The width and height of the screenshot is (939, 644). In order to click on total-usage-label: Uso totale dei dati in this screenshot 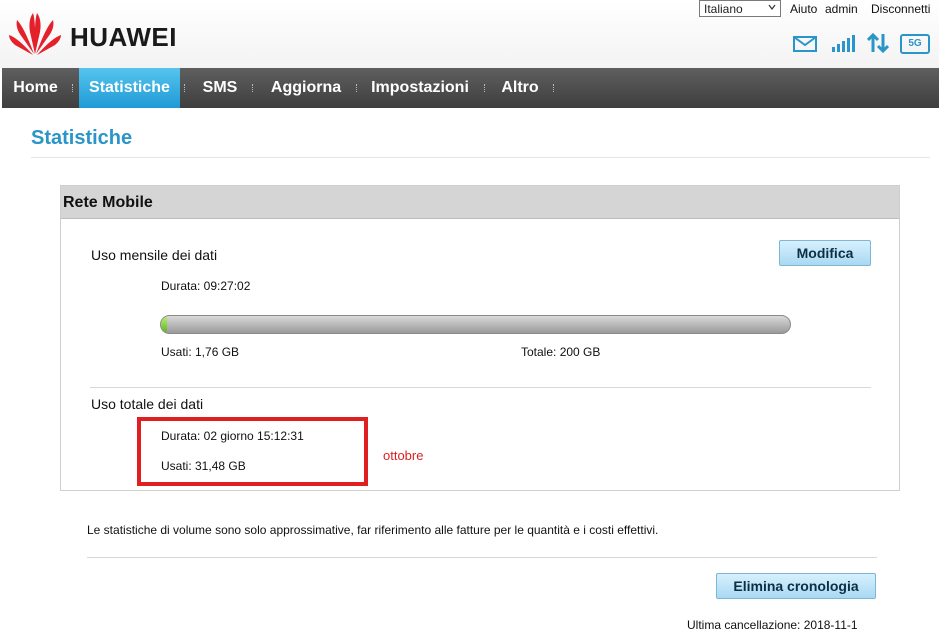, I will do `click(147, 404)`.